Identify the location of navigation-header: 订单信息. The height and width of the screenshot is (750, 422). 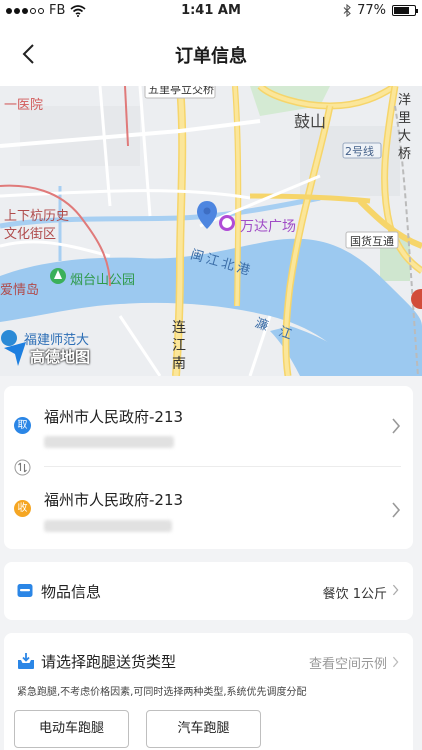
(211, 54).